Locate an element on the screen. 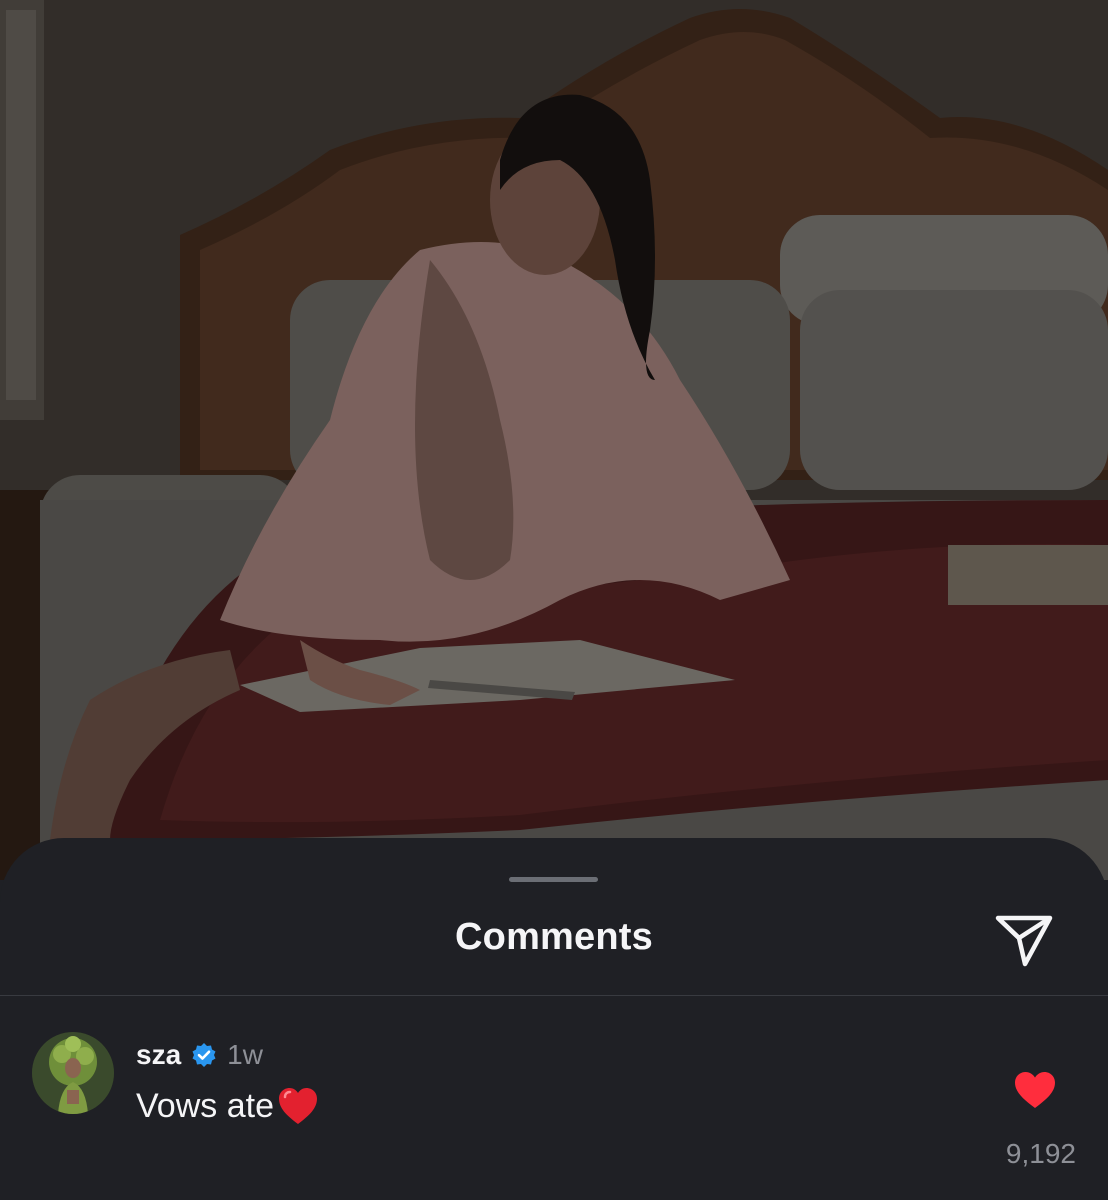  comment-body: Vows ate is located at coordinates (228, 1106).